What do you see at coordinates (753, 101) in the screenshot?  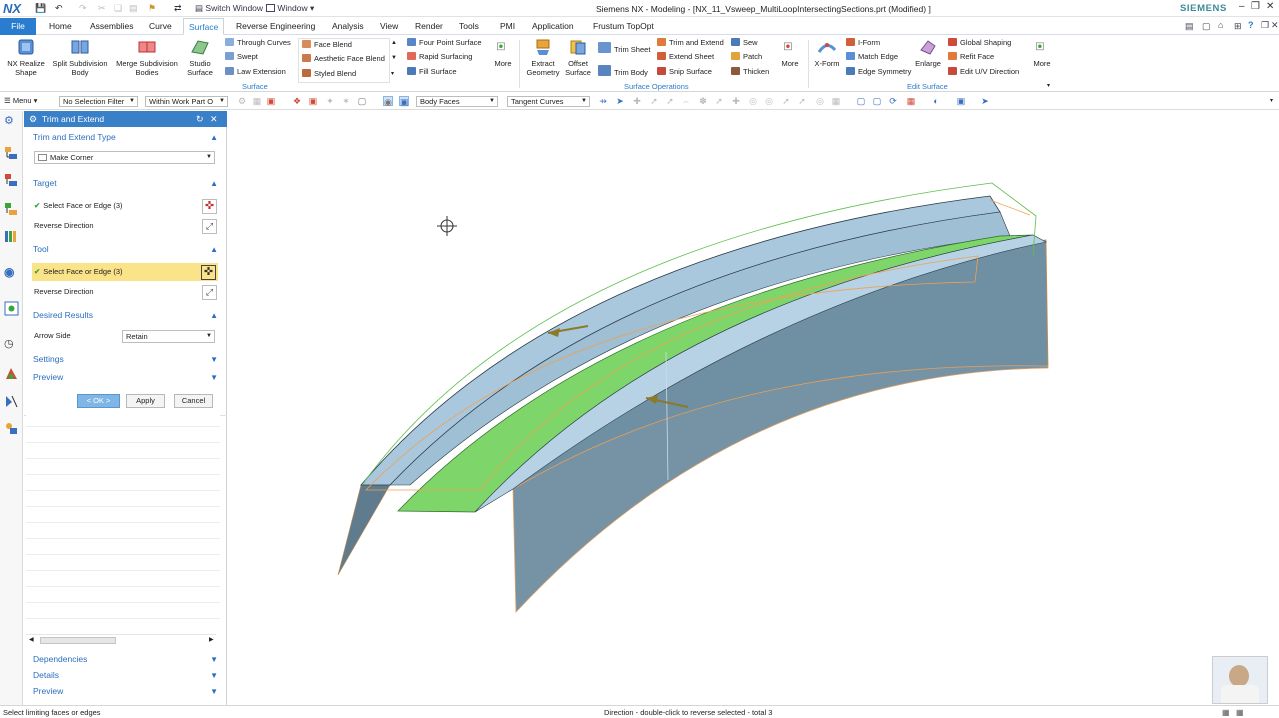 I see `snap-bounded-grid-icon: ◎` at bounding box center [753, 101].